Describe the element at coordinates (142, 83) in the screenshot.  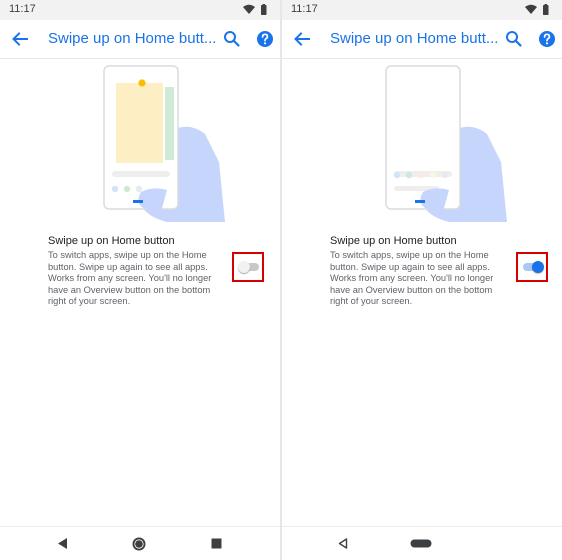
I see `touch-dot` at that location.